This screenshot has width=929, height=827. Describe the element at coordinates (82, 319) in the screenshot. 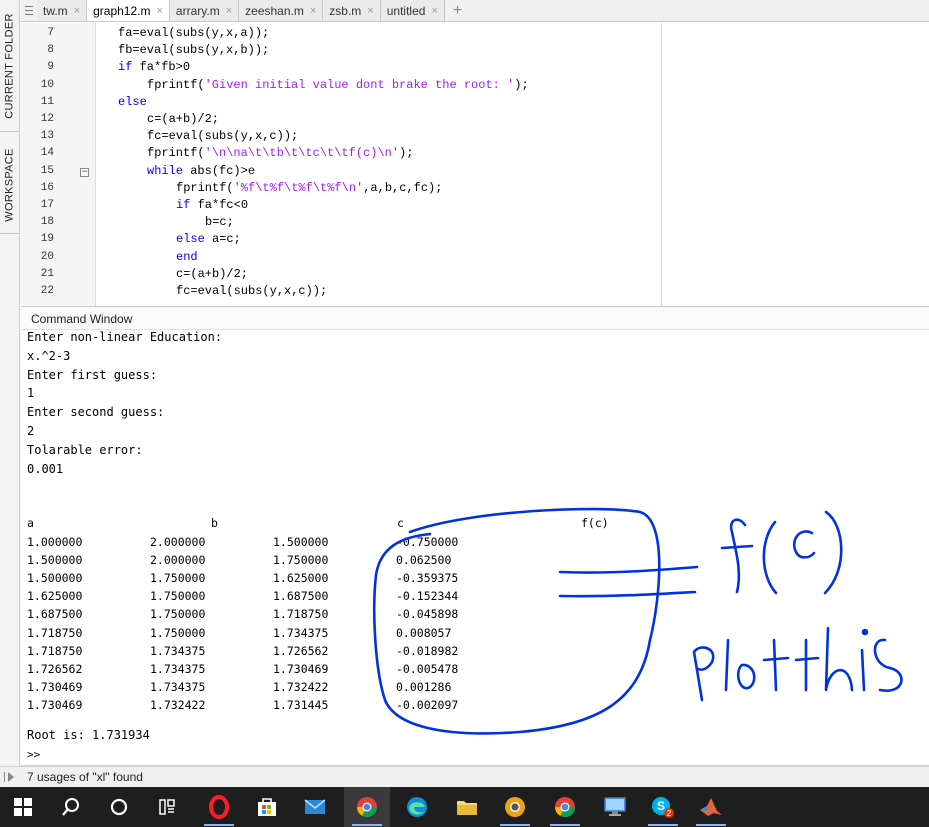

I see `command-window-title: Command Window` at that location.